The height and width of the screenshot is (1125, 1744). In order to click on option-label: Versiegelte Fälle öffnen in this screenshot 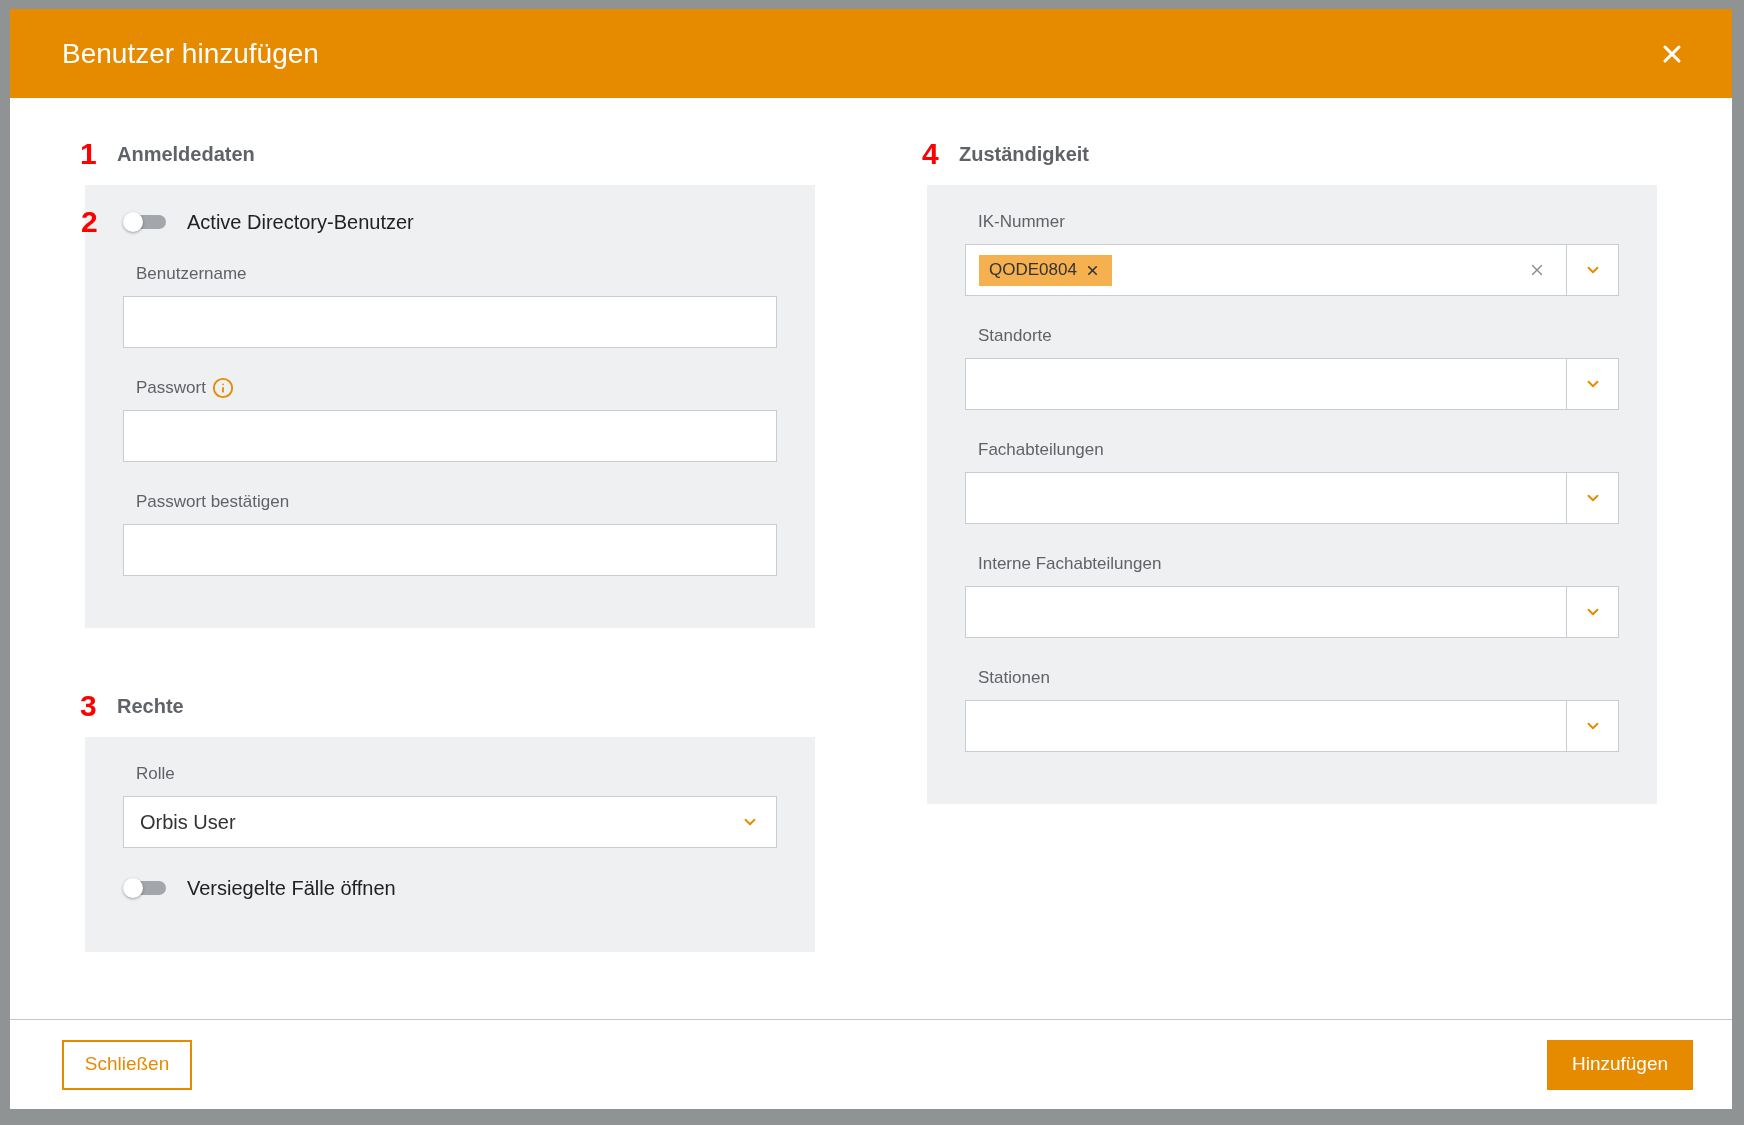, I will do `click(291, 888)`.